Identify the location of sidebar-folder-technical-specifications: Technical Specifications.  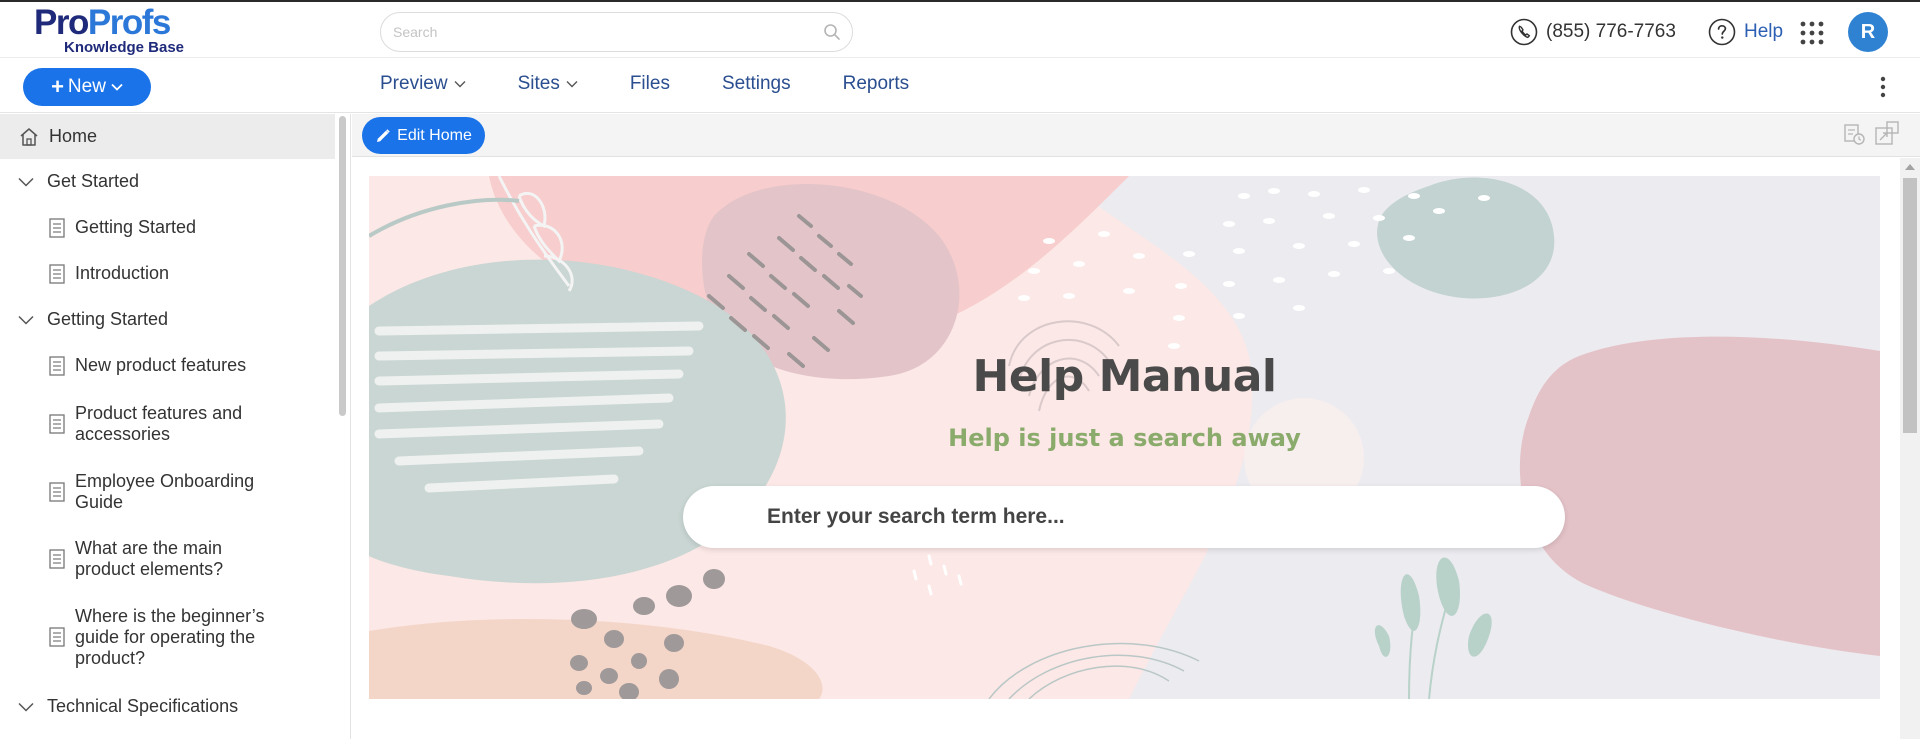
(167, 706).